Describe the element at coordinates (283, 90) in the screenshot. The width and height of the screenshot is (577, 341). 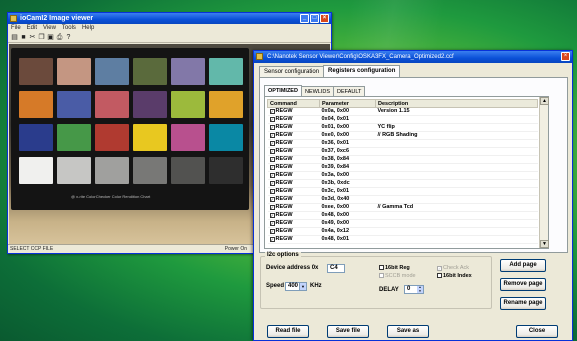
I see `tab-optimized: OPTIMIZED` at that location.